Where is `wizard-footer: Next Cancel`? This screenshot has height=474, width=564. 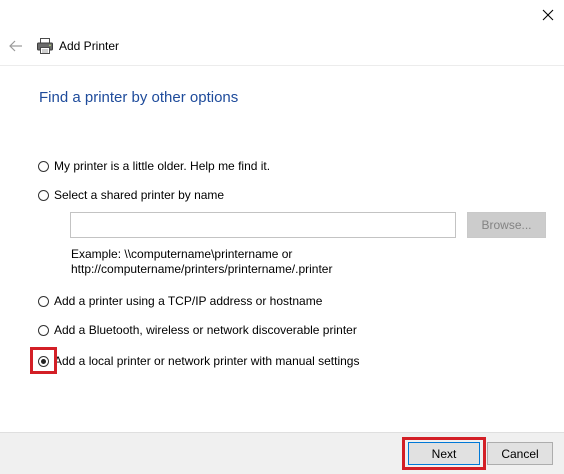 wizard-footer: Next Cancel is located at coordinates (282, 453).